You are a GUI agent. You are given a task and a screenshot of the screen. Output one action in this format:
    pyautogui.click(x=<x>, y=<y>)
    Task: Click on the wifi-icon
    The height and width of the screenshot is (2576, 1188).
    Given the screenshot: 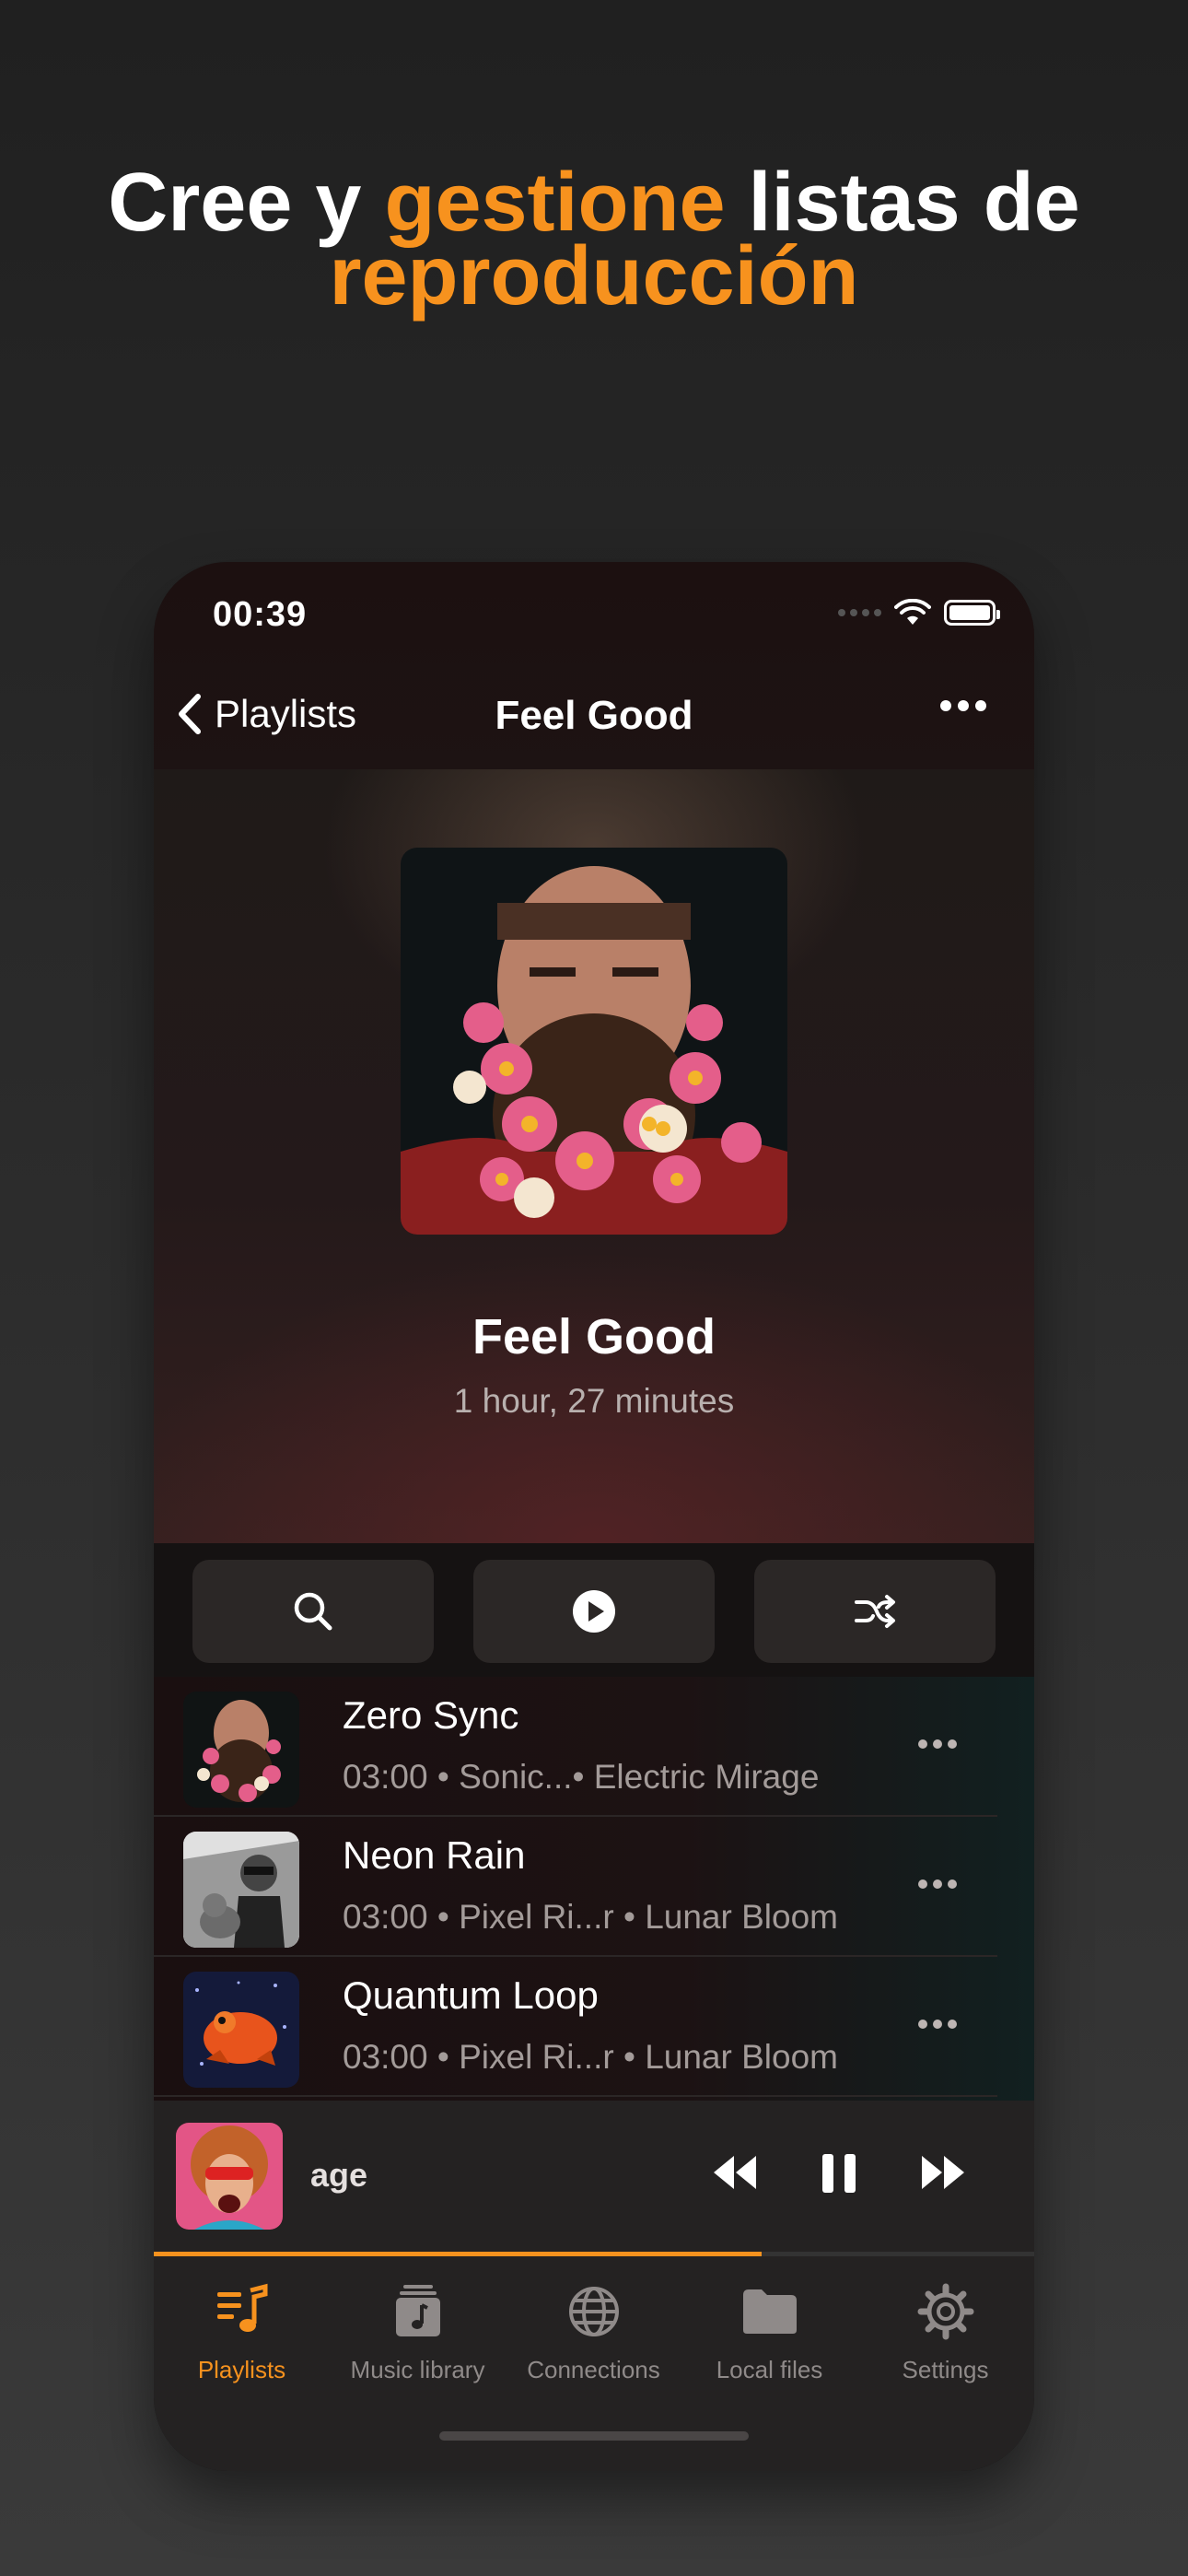 What is the action you would take?
    pyautogui.click(x=912, y=612)
    